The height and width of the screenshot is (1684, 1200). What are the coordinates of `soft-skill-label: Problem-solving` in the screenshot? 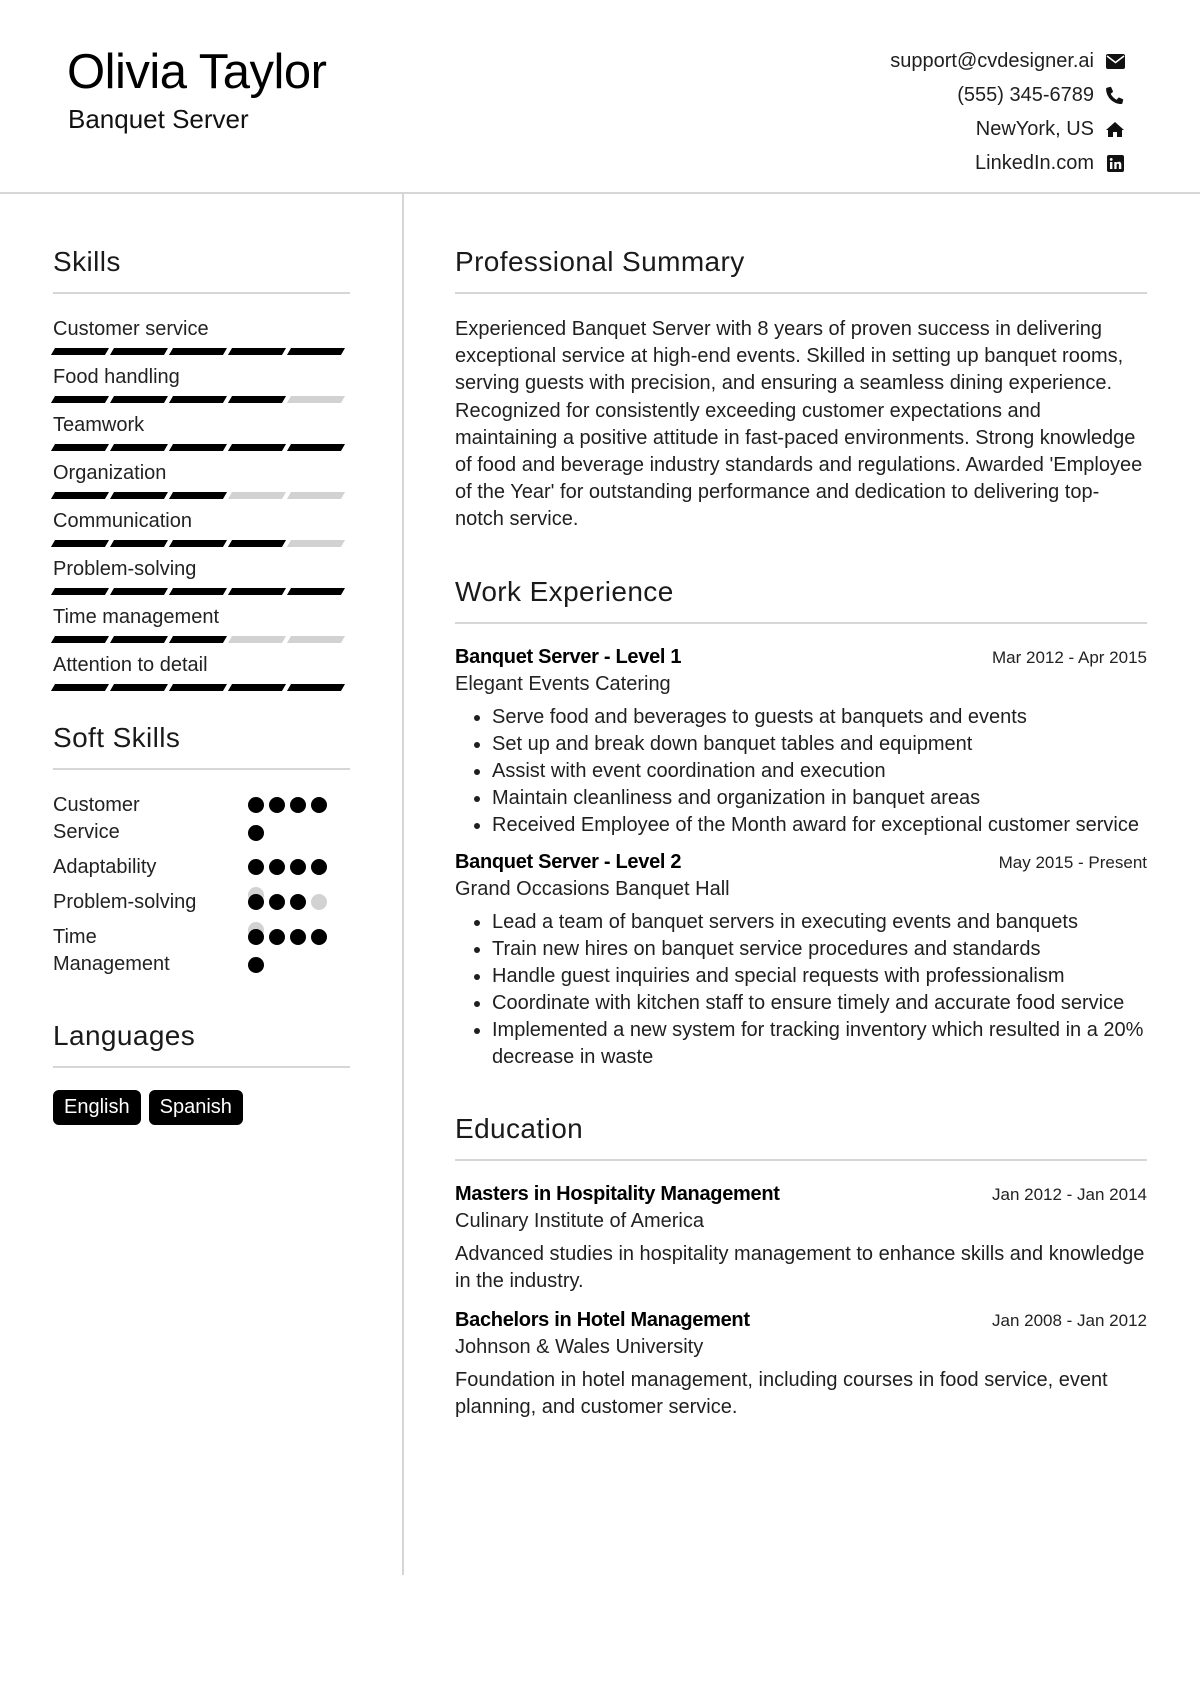 It's located at (125, 902).